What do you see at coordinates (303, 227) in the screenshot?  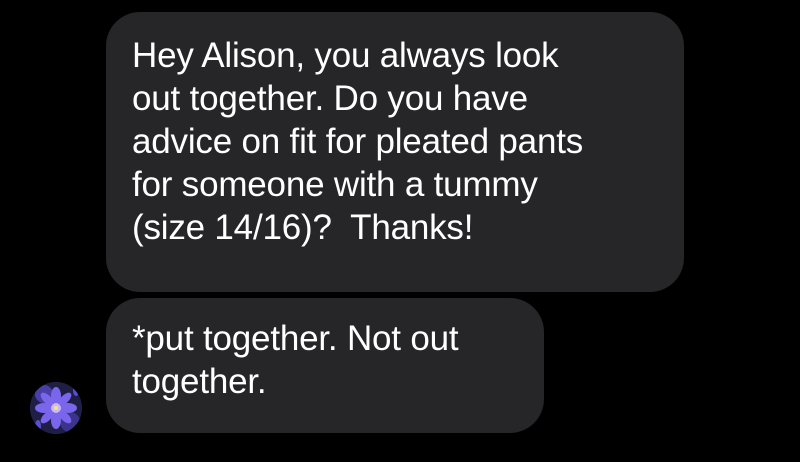 I see `message-text-line: (size 14/16)? Thanks!` at bounding box center [303, 227].